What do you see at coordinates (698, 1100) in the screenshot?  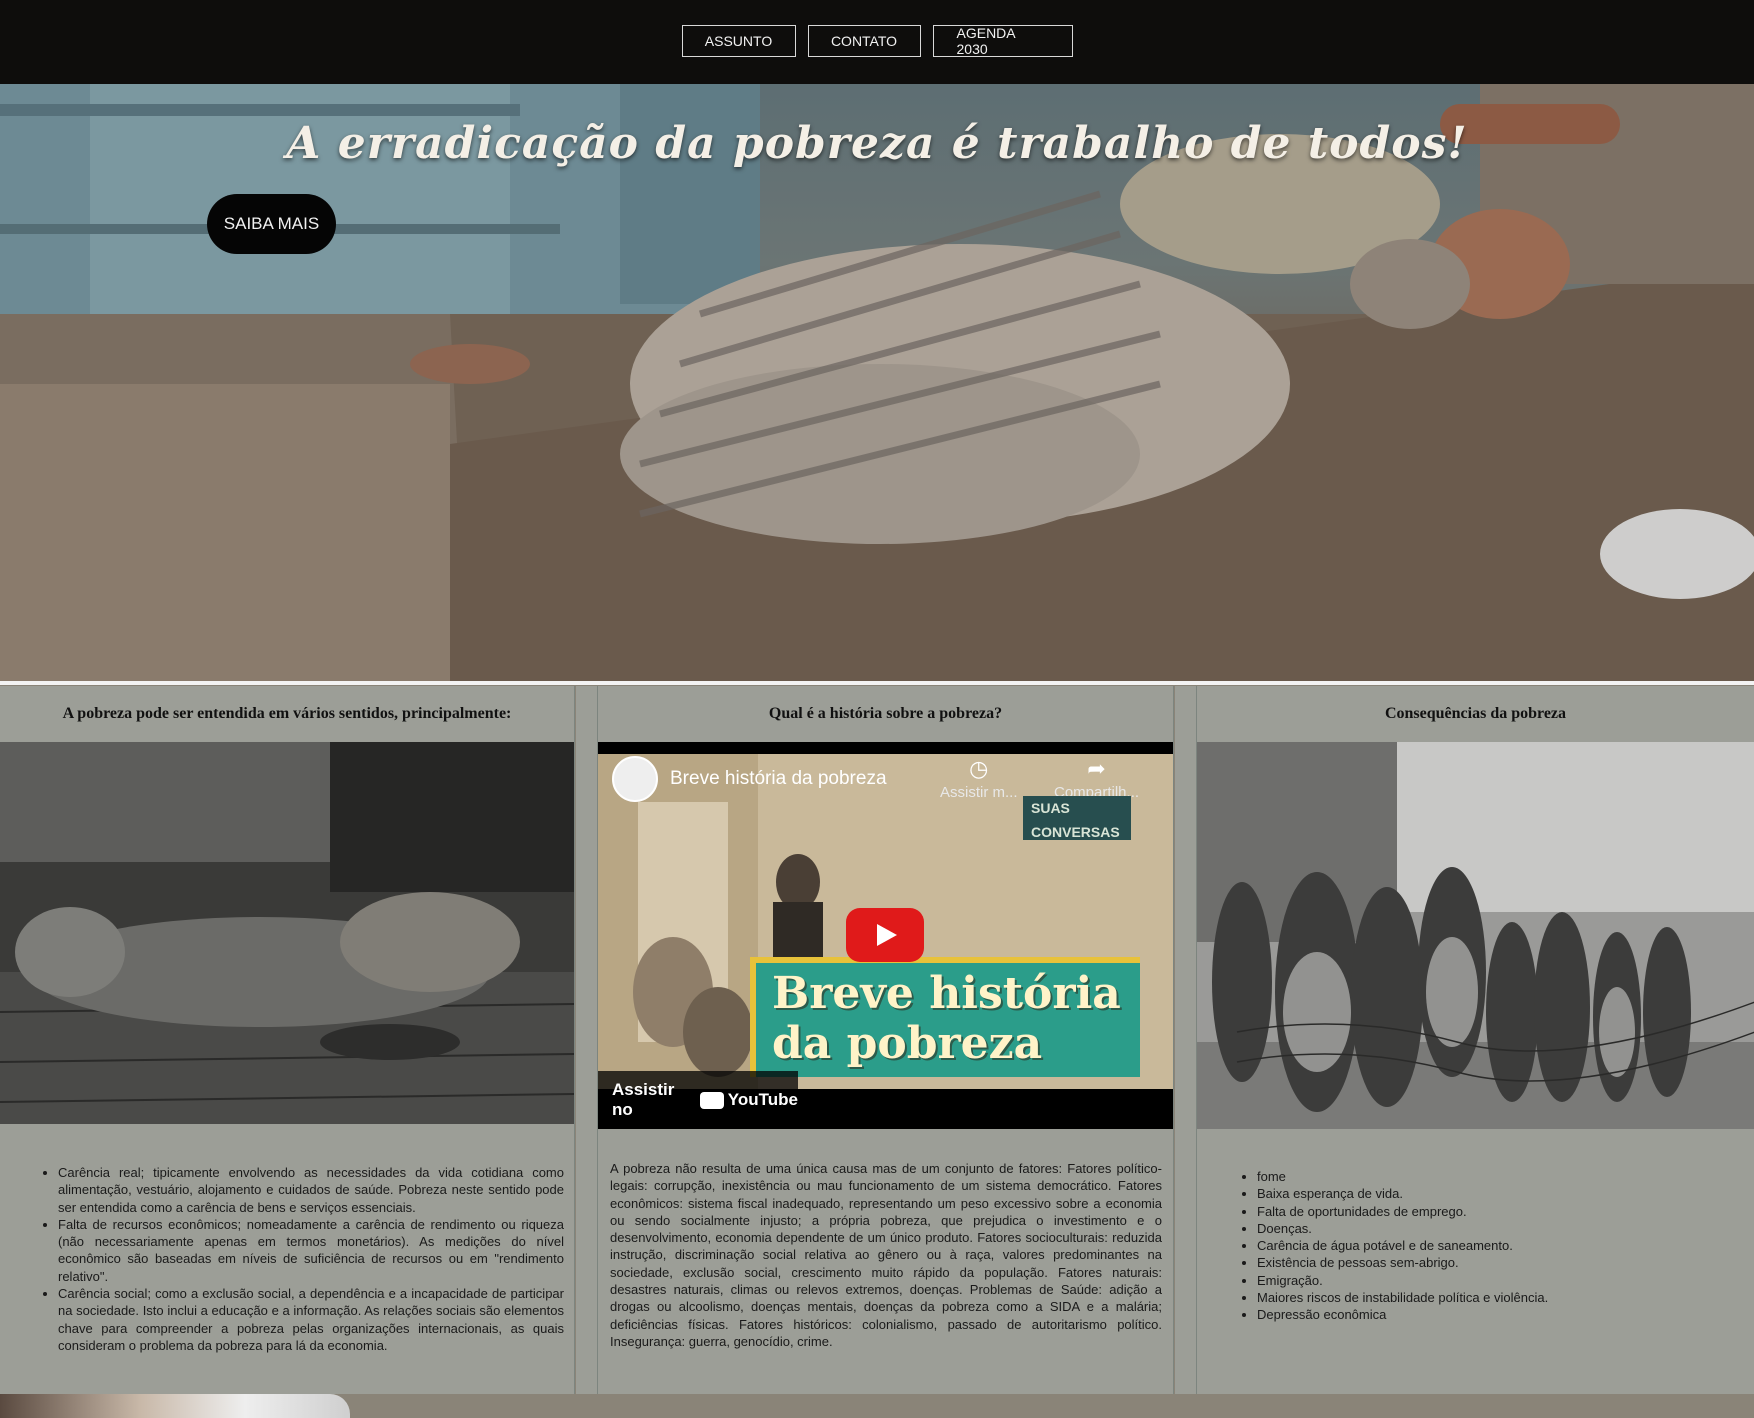 I see `watch-on-youtube-link: Assistir no YouTube` at bounding box center [698, 1100].